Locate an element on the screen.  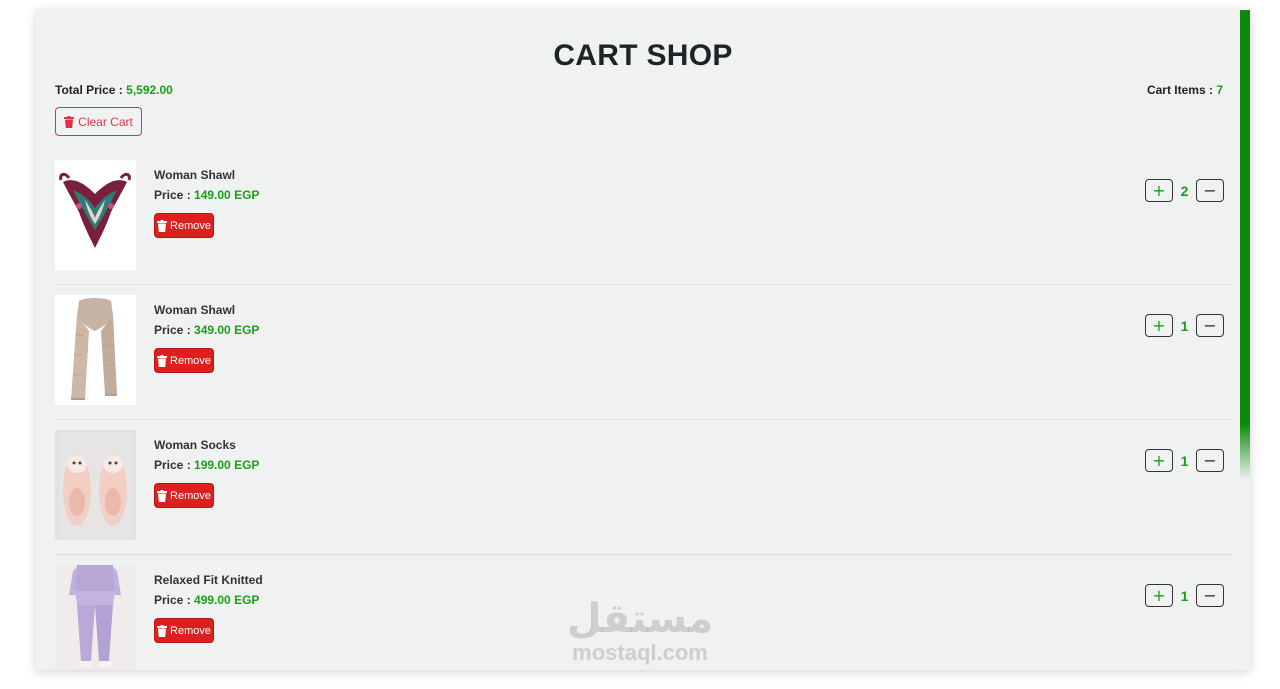
quantity-stepper: + 2 − is located at coordinates (1184, 190).